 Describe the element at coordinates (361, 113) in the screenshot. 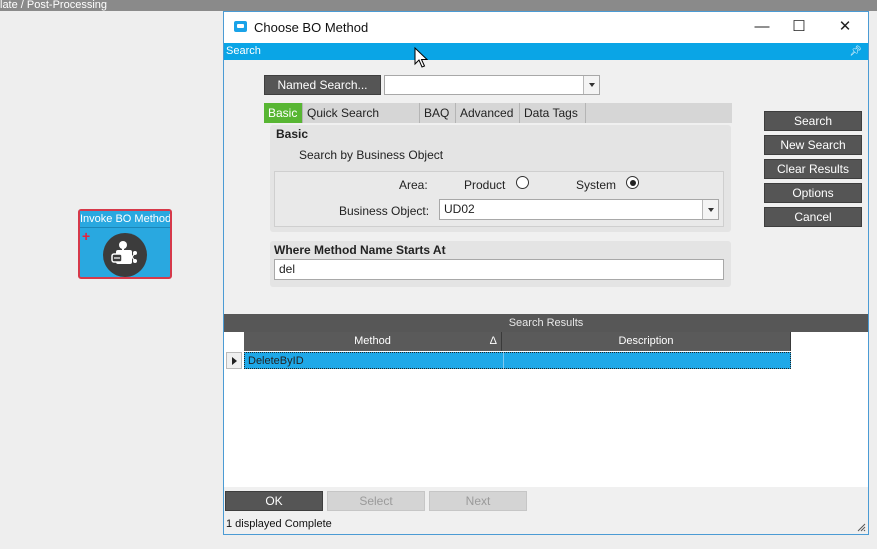

I see `tab-quick-search: Quick Search` at that location.